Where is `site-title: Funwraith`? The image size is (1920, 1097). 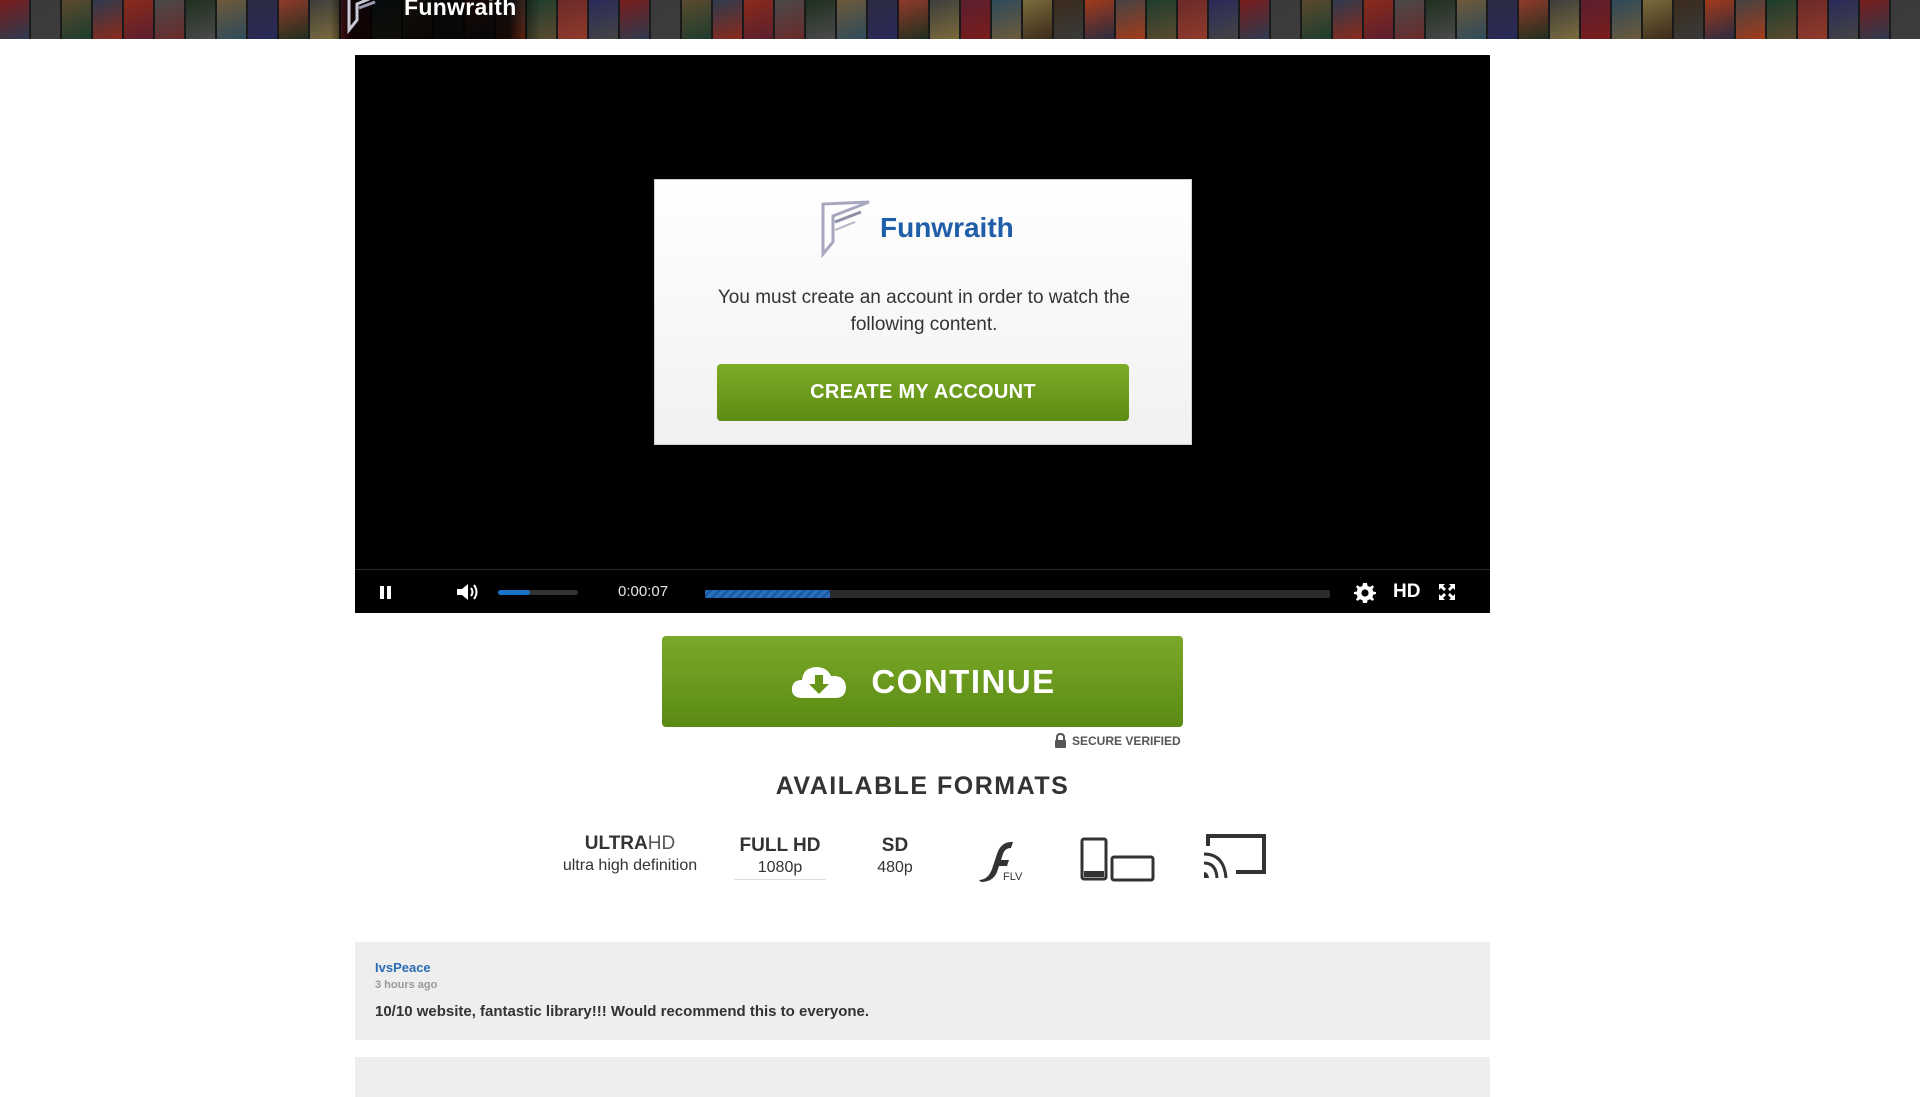 site-title: Funwraith is located at coordinates (460, 10).